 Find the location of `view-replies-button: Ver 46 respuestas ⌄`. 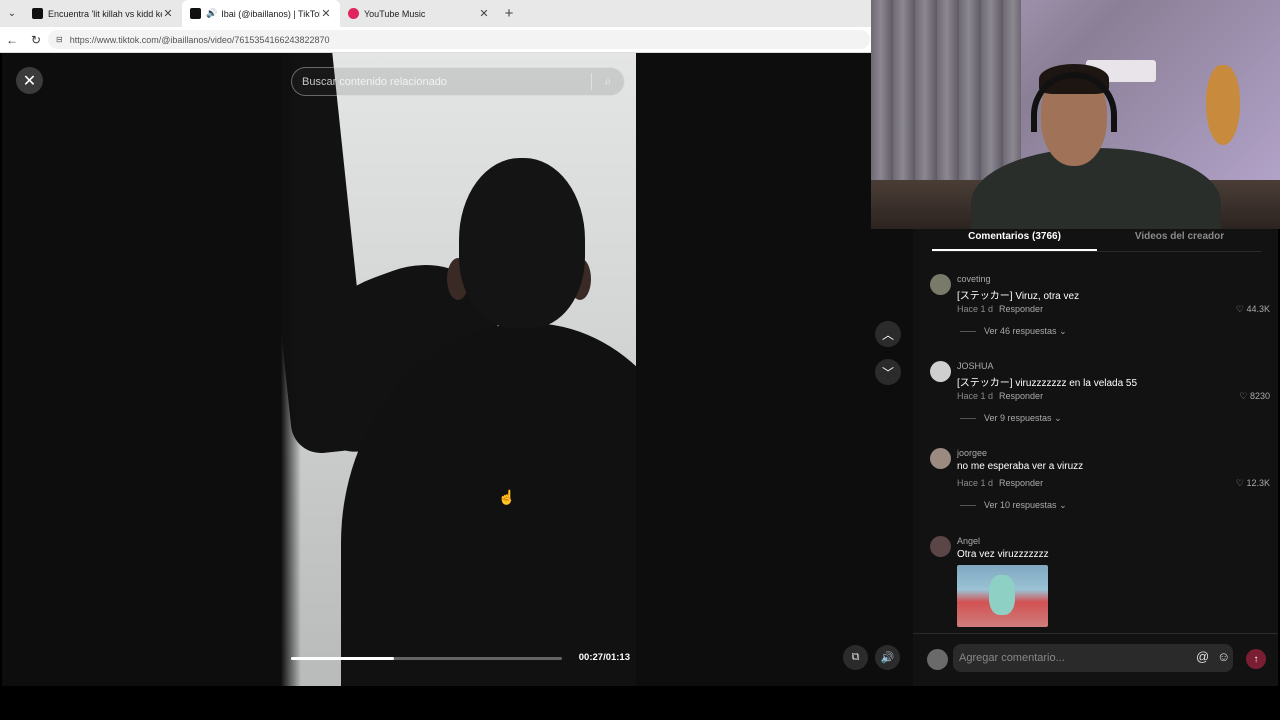

view-replies-button: Ver 46 respuestas ⌄ is located at coordinates (1013, 331).